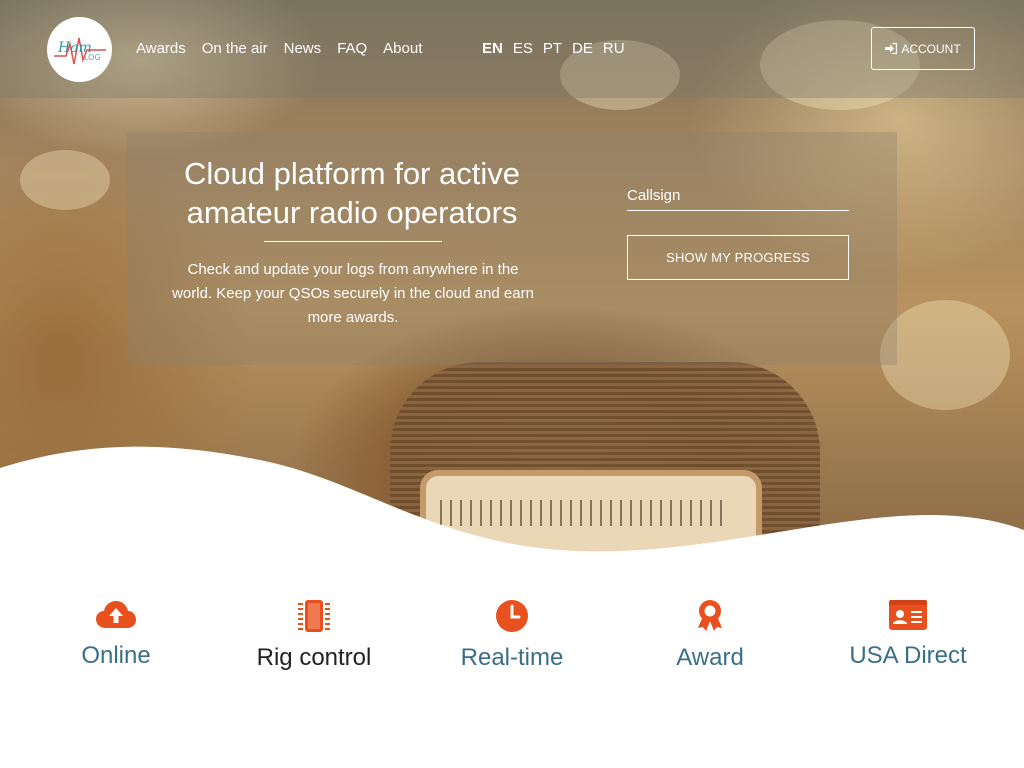 This screenshot has height=768, width=1024. What do you see at coordinates (614, 48) in the screenshot?
I see `lang-ru: RU` at bounding box center [614, 48].